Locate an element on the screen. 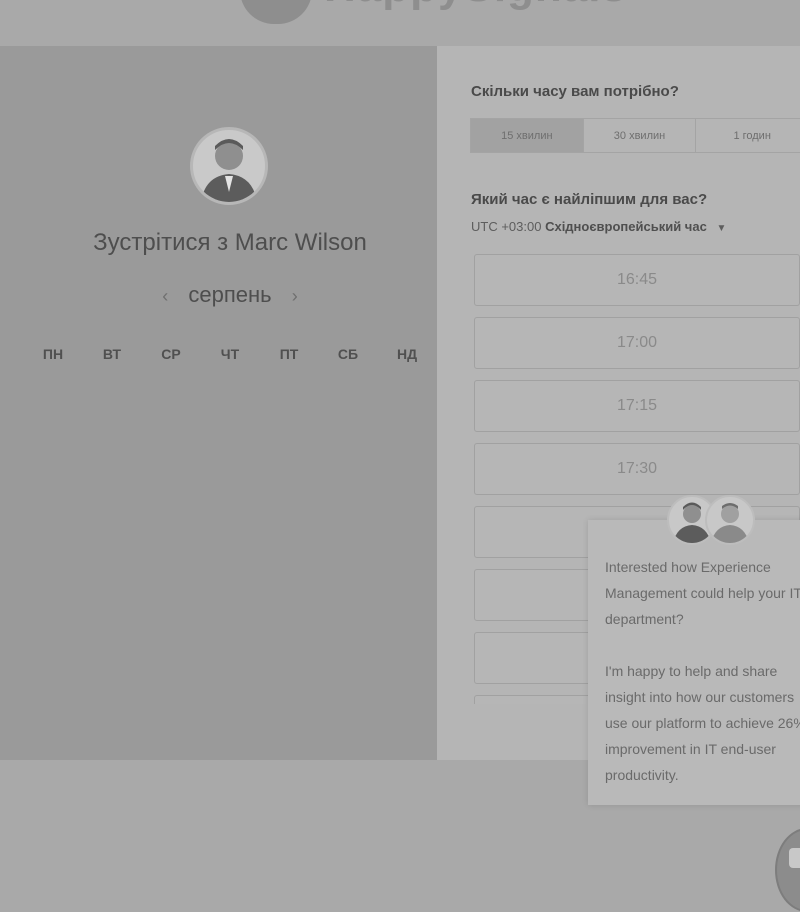 Image resolution: width=800 pixels, height=912 pixels. duration-option-30: 30 хвилин is located at coordinates (640, 135).